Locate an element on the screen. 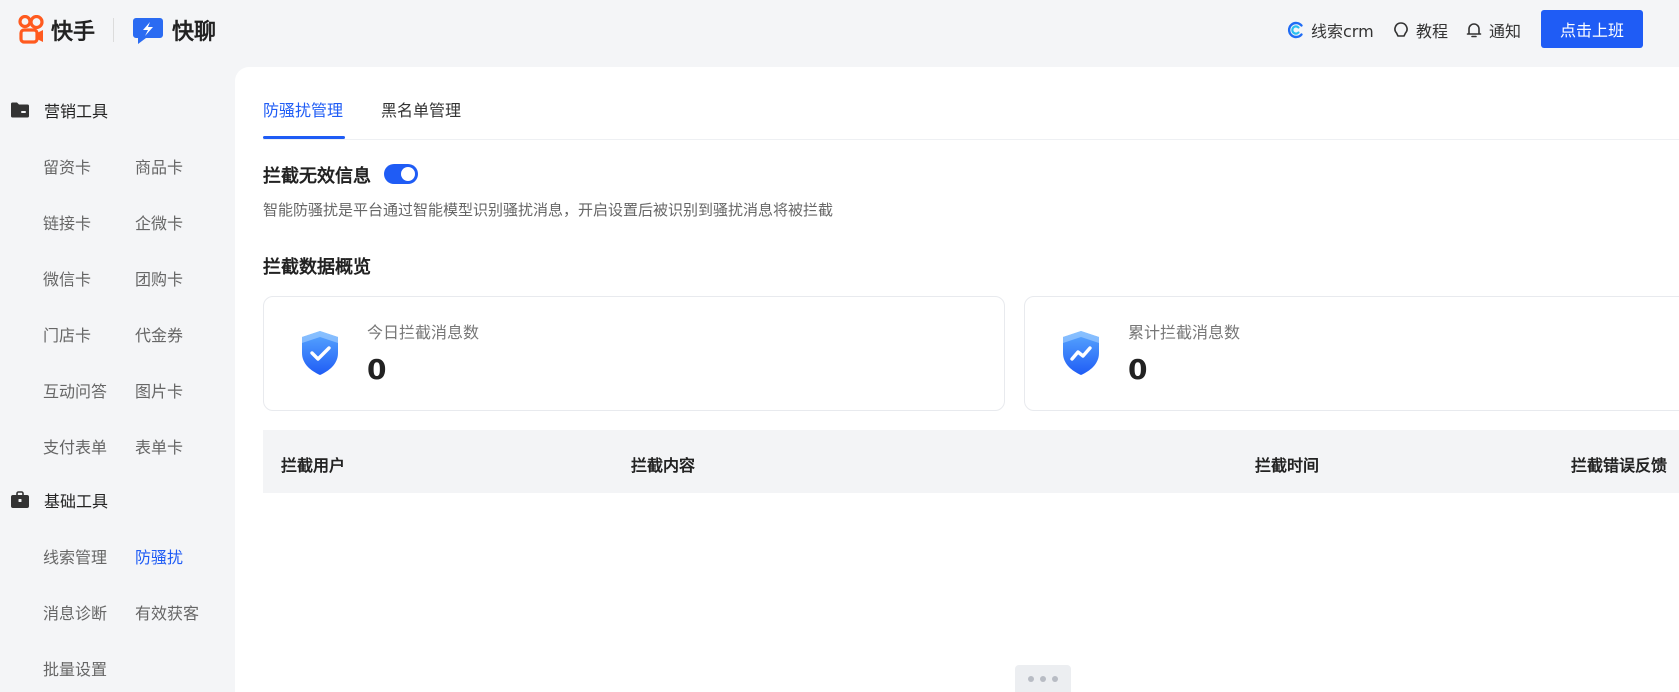 This screenshot has width=1679, height=692. today-intercept-card: 今日拦截消息数 0 is located at coordinates (634, 353).